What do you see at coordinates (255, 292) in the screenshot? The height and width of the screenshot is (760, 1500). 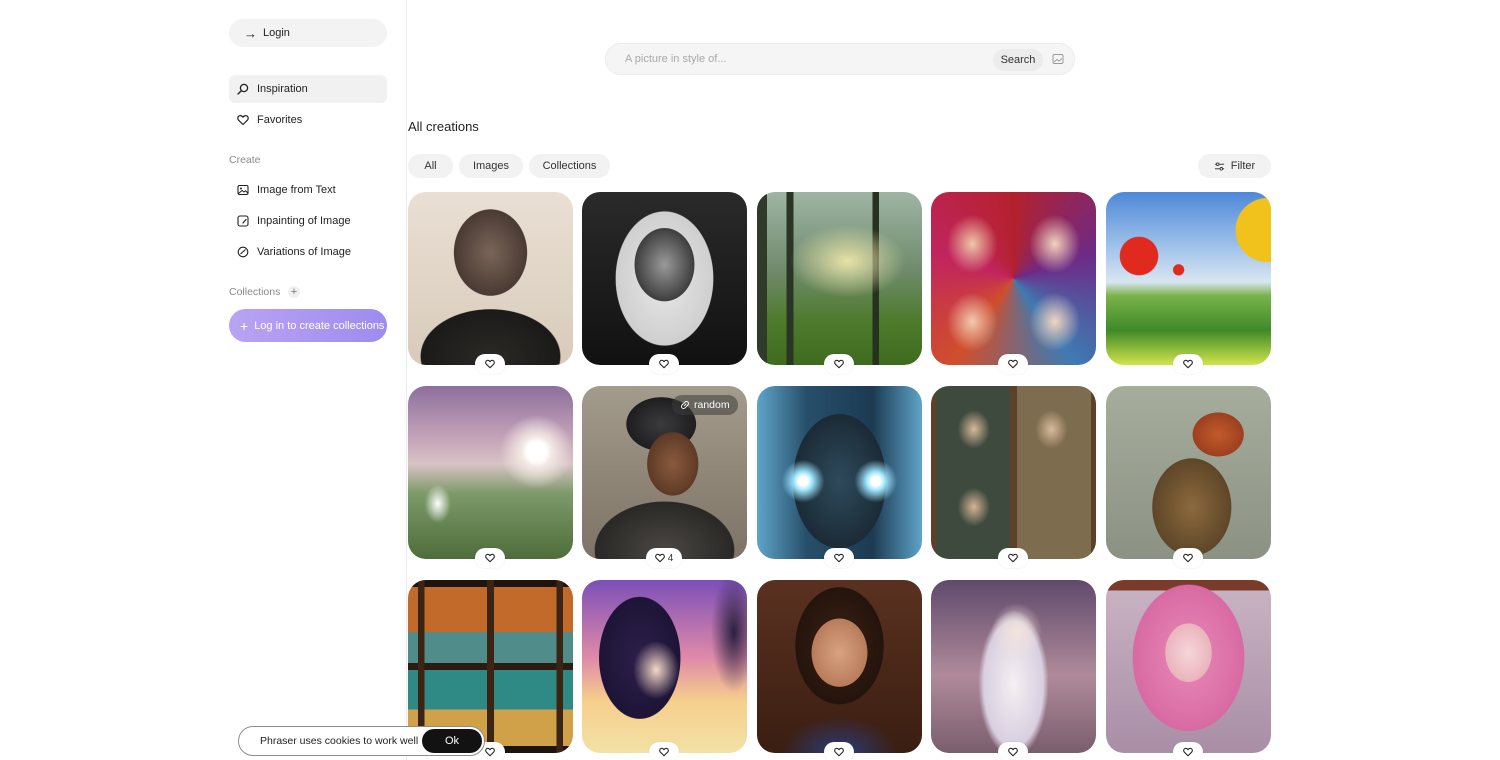 I see `collections-section-label: Collections` at bounding box center [255, 292].